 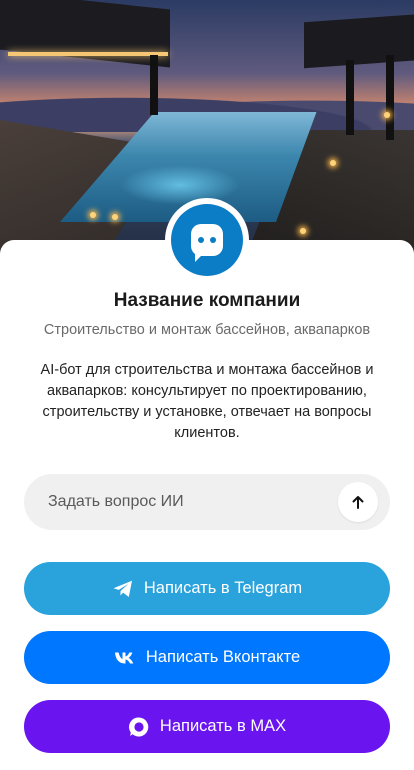 What do you see at coordinates (180, 185) in the screenshot?
I see `pool-glow` at bounding box center [180, 185].